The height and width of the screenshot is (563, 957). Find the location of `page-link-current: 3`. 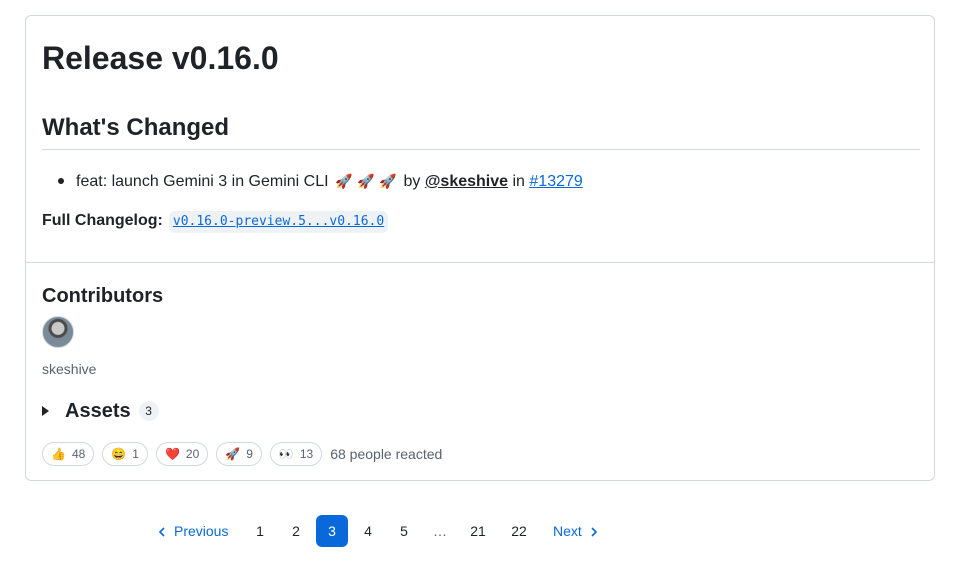

page-link-current: 3 is located at coordinates (332, 531).